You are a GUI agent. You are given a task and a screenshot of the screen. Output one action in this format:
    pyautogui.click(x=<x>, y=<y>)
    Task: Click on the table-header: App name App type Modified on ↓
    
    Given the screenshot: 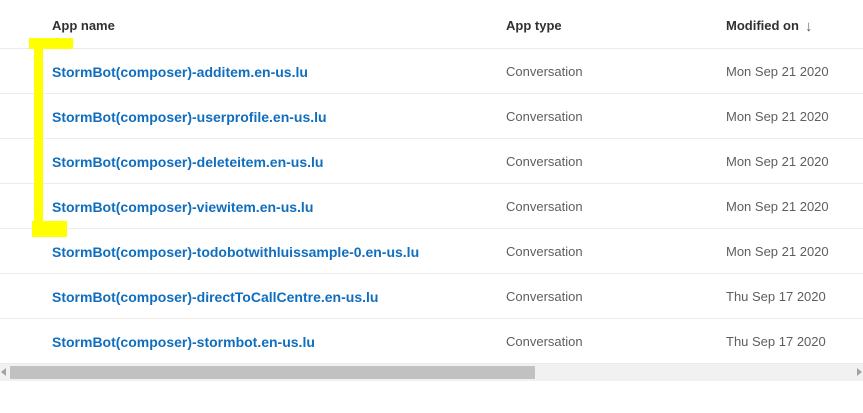 What is the action you would take?
    pyautogui.click(x=431, y=24)
    